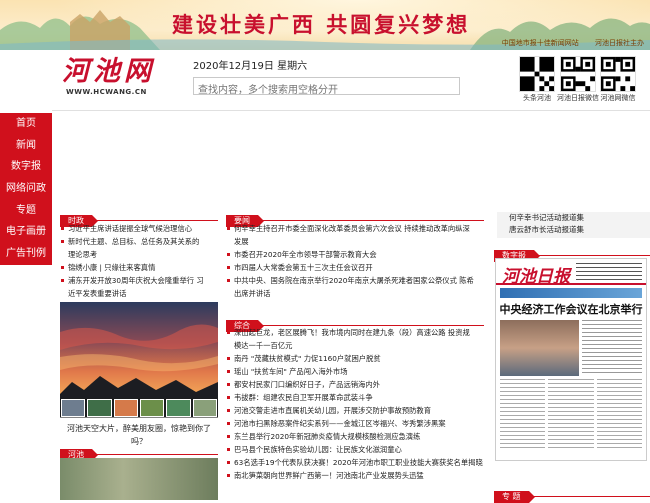  I want to click on general-item: 深山起巨龙，老区展腾飞！我市境内同时在建九条（段）高速公路 投资规, so click(357, 332).